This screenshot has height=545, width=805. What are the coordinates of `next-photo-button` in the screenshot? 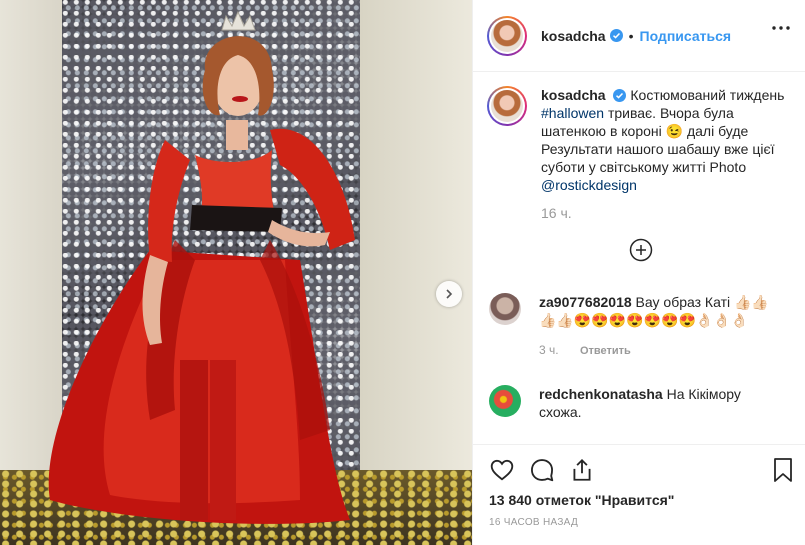 It's located at (449, 294).